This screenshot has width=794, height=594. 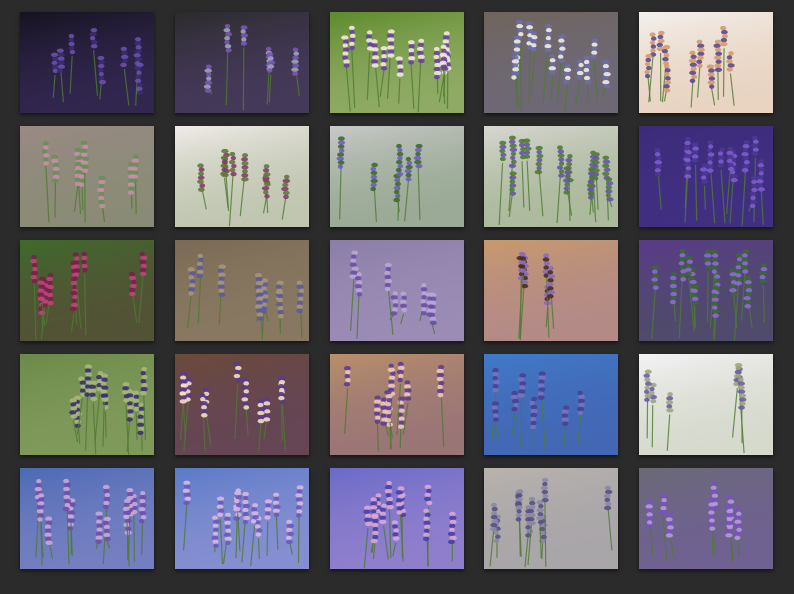 I want to click on photo-lavender-glass-bottle, so click(x=242, y=62).